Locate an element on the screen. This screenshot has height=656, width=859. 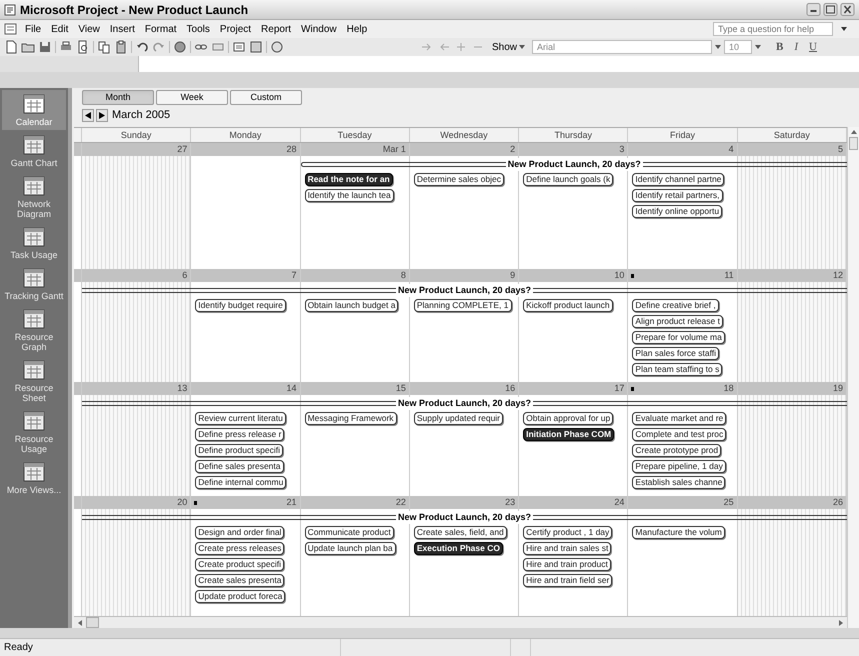
task-bar: Identify channel partne is located at coordinates (678, 179).